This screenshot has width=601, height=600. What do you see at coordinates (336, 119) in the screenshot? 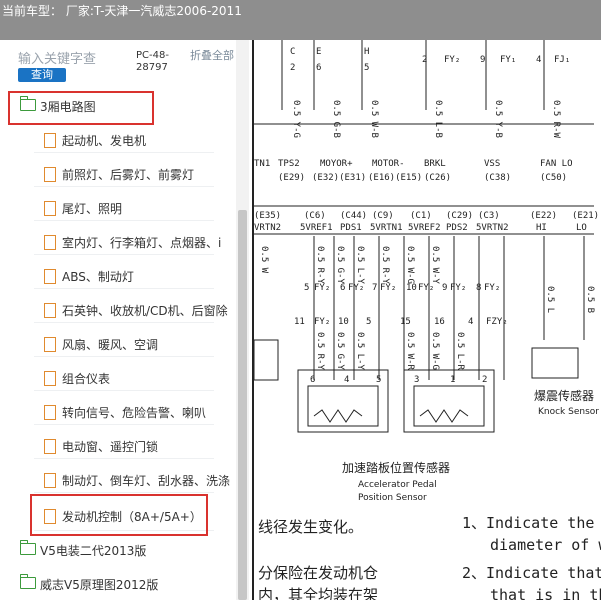
I see `wire-label: 0.5 G-B` at bounding box center [336, 119].